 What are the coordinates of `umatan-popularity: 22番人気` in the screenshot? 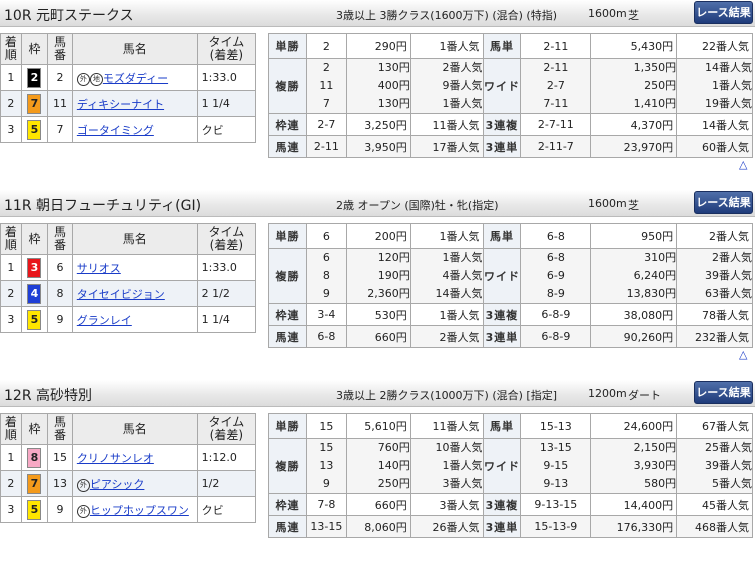 It's located at (714, 46).